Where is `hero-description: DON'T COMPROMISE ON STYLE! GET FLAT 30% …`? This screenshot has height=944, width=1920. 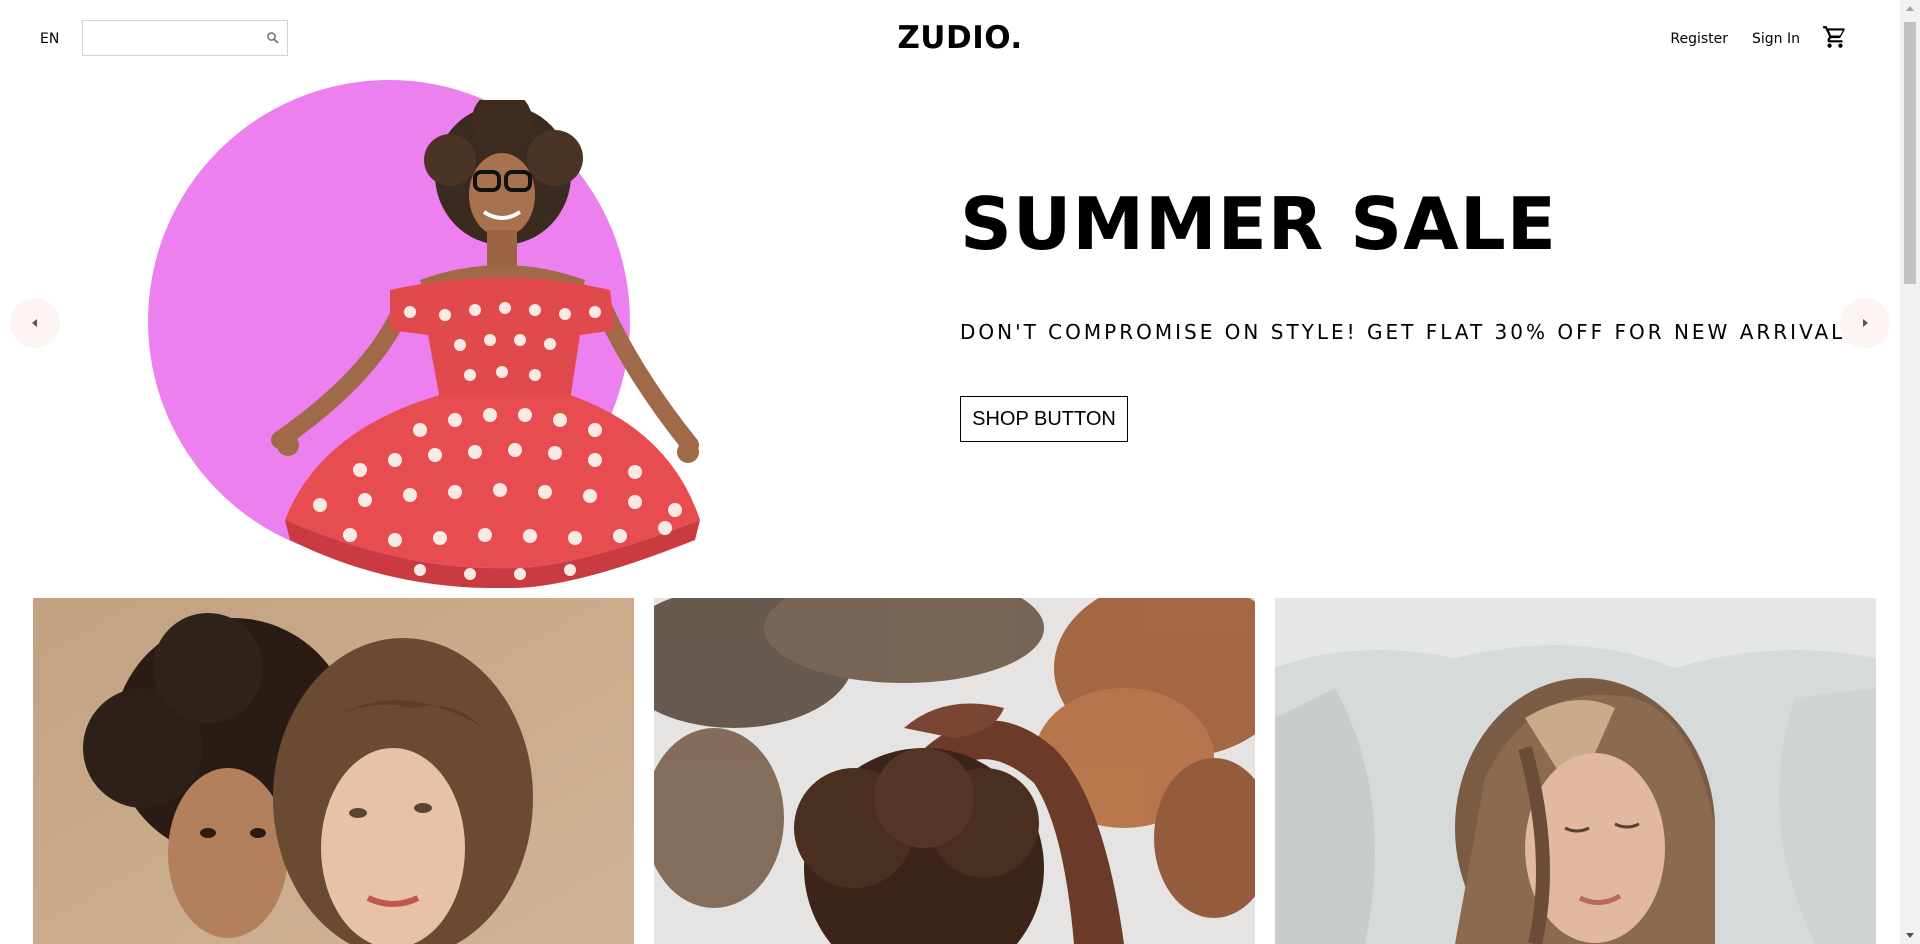 hero-description: DON'T COMPROMISE ON STYLE! GET FLAT 30% … is located at coordinates (1415, 332).